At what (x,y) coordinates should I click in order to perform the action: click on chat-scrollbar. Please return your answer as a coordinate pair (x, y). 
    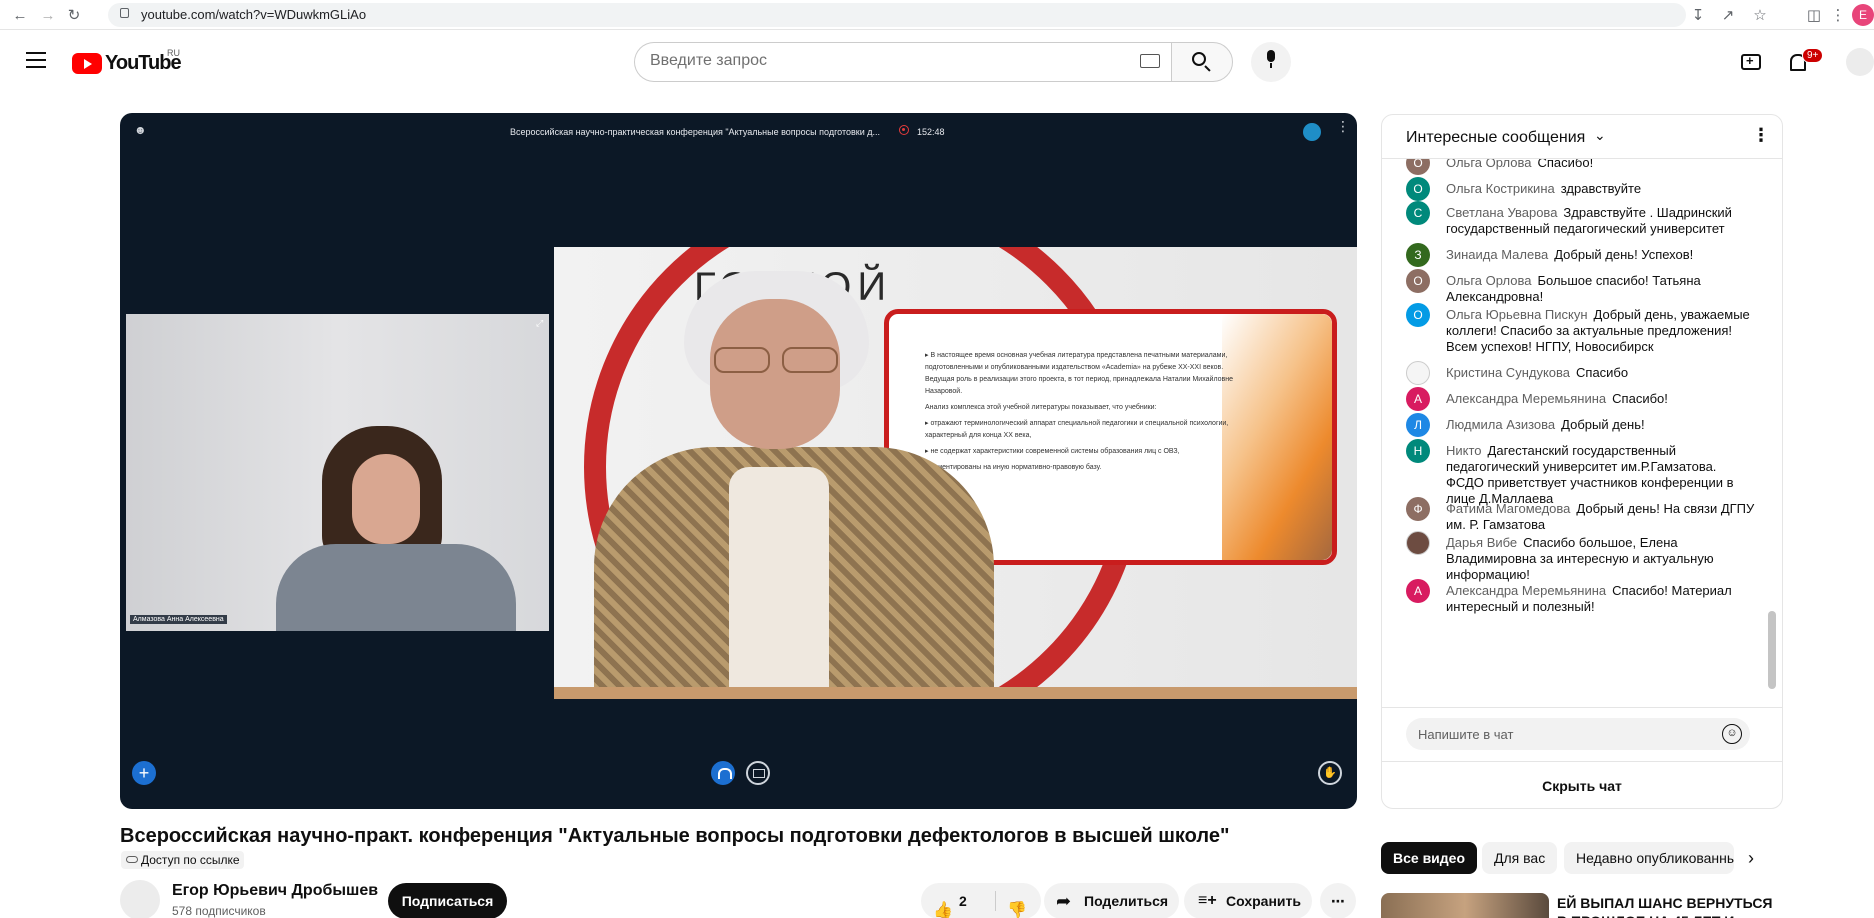
    Looking at the image, I should click on (1772, 650).